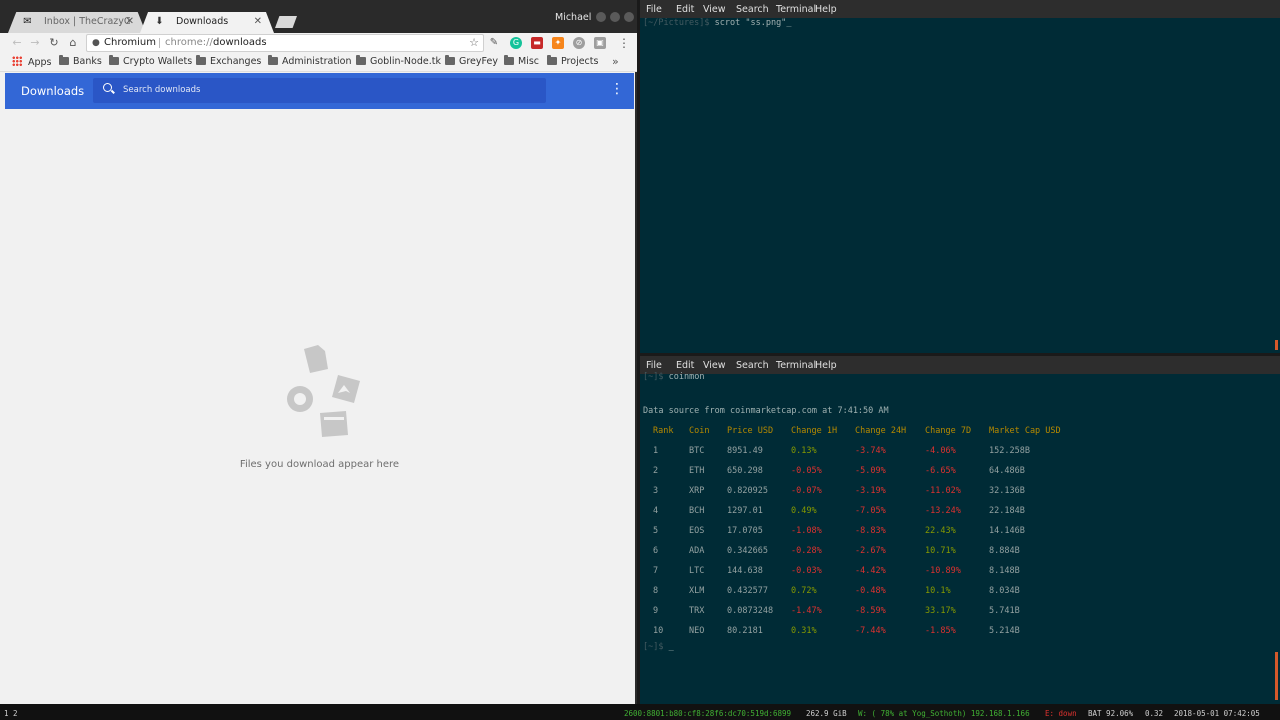  I want to click on close-window-icon, so click(629, 17).